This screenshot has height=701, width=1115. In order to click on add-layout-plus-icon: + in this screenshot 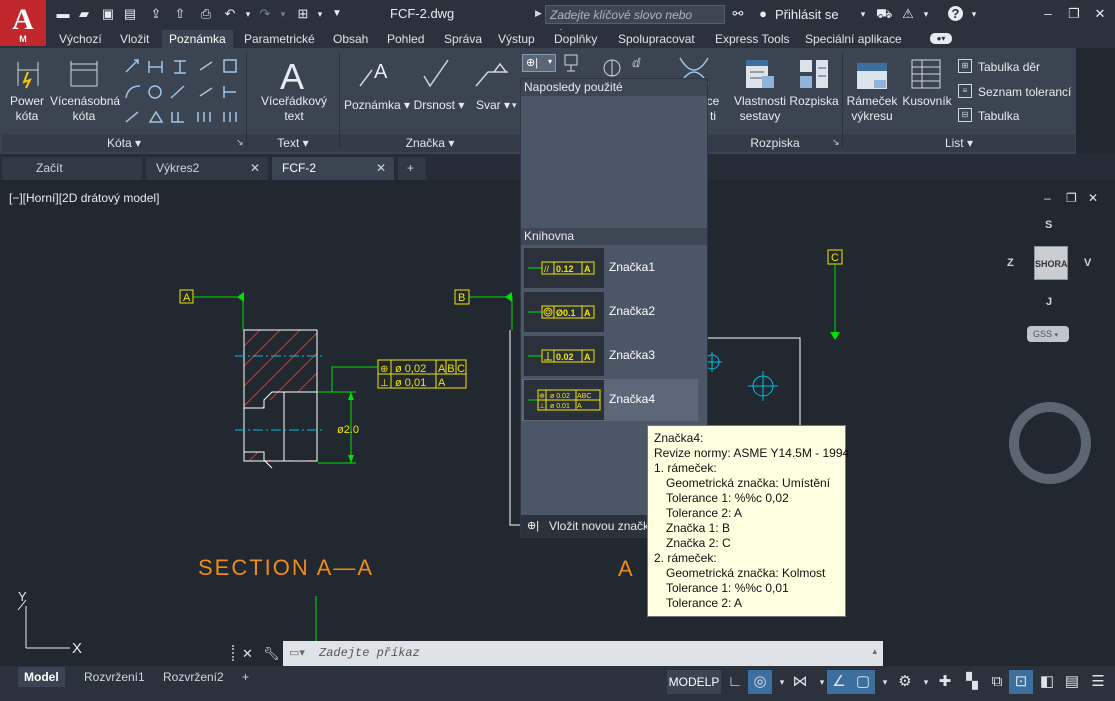, I will do `click(245, 677)`.